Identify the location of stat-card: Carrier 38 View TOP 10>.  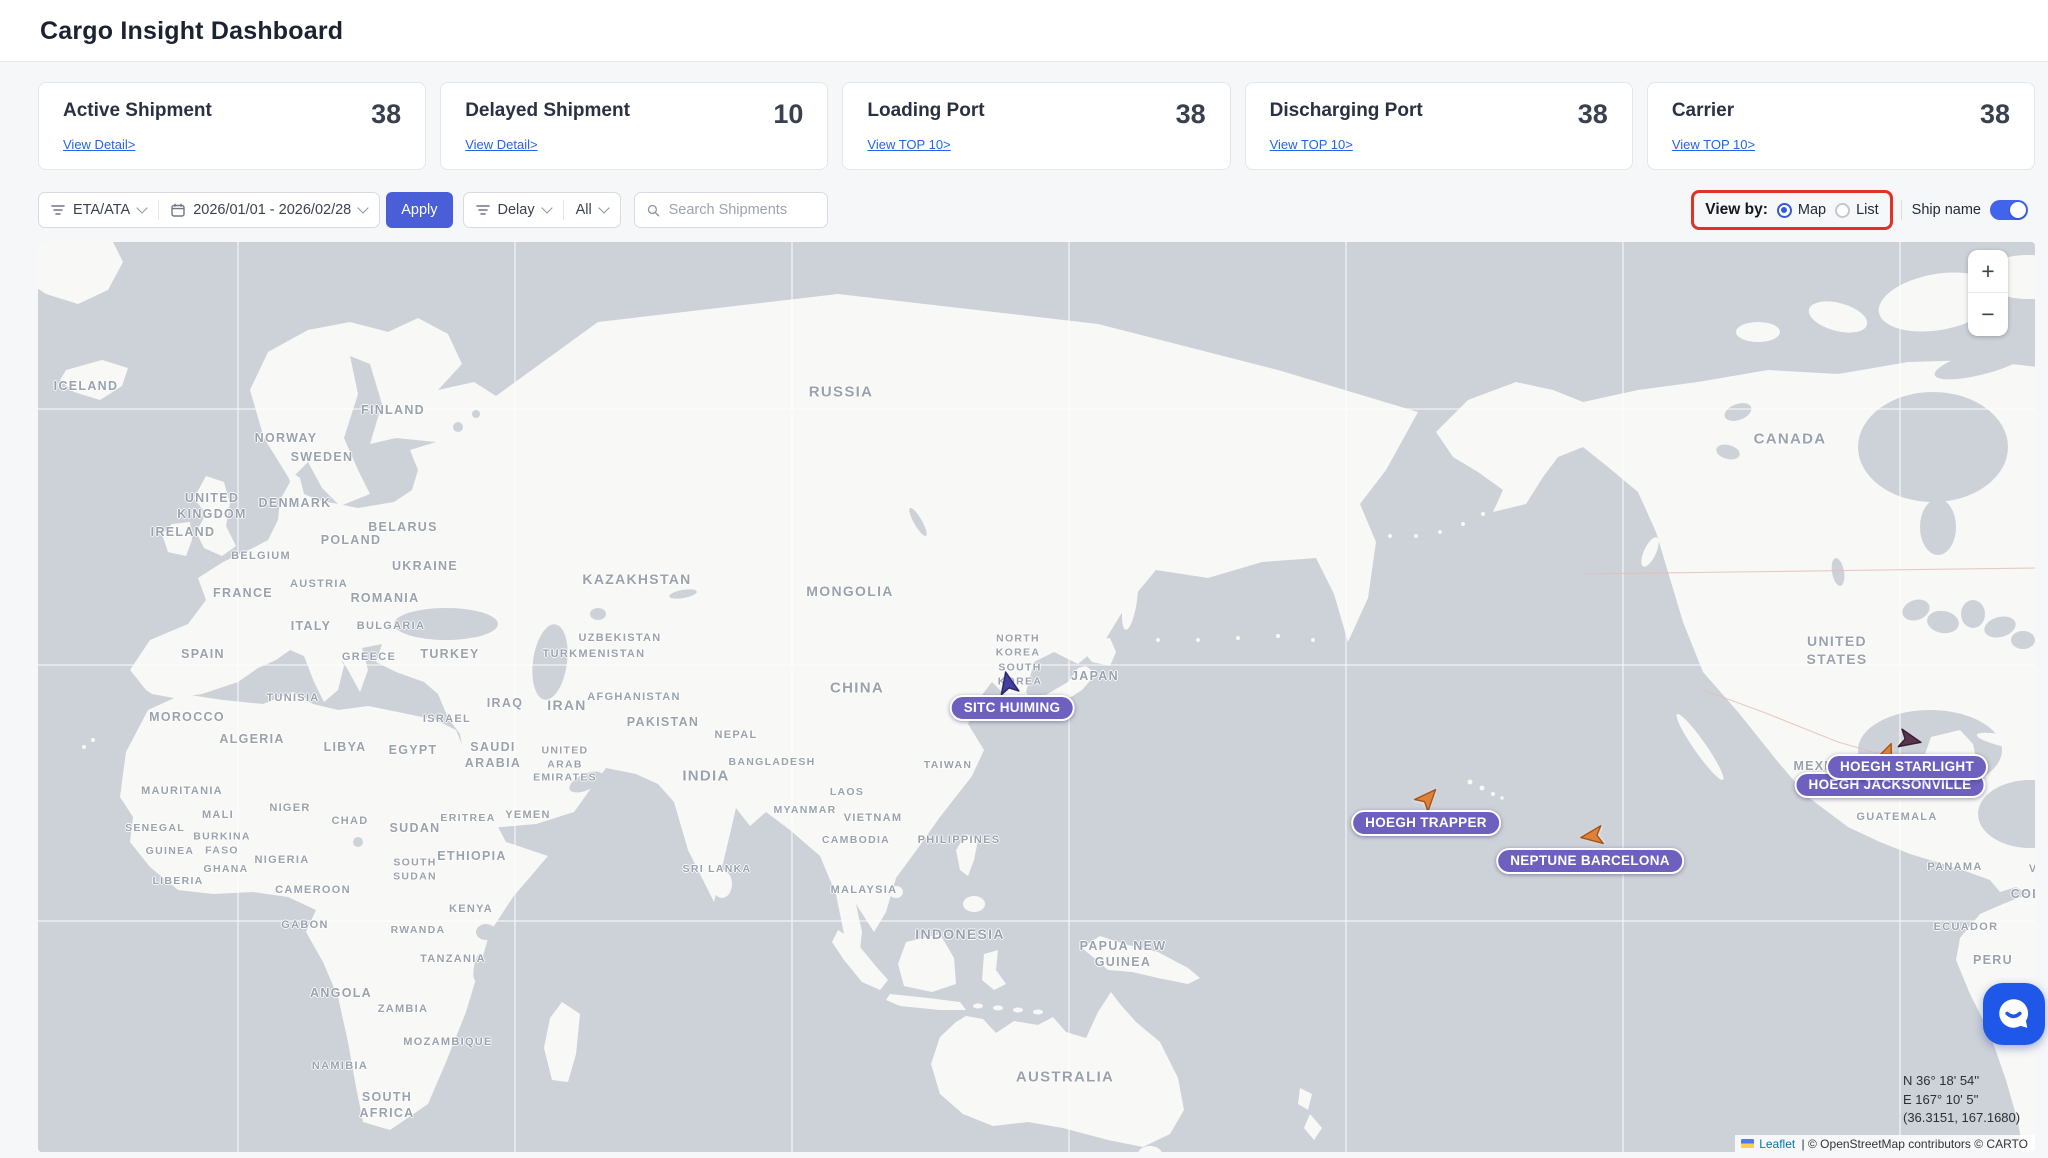
(1841, 126).